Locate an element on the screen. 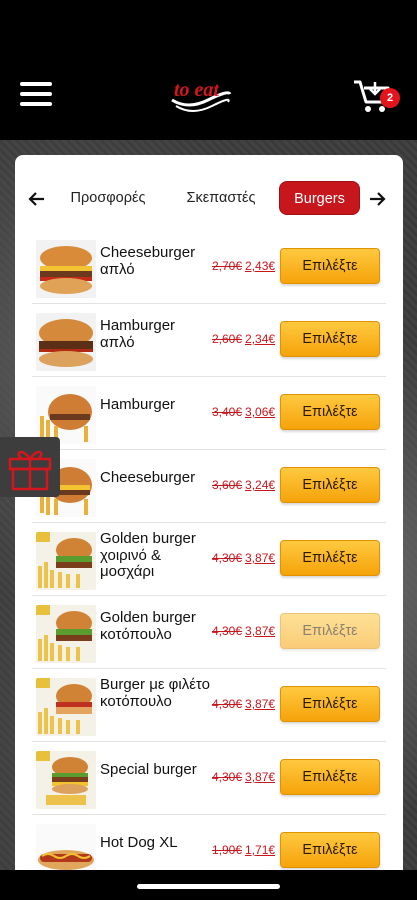 This screenshot has height=900, width=417. category-tabs: Προσφορές Σκεπαστές Burgers is located at coordinates (209, 201).